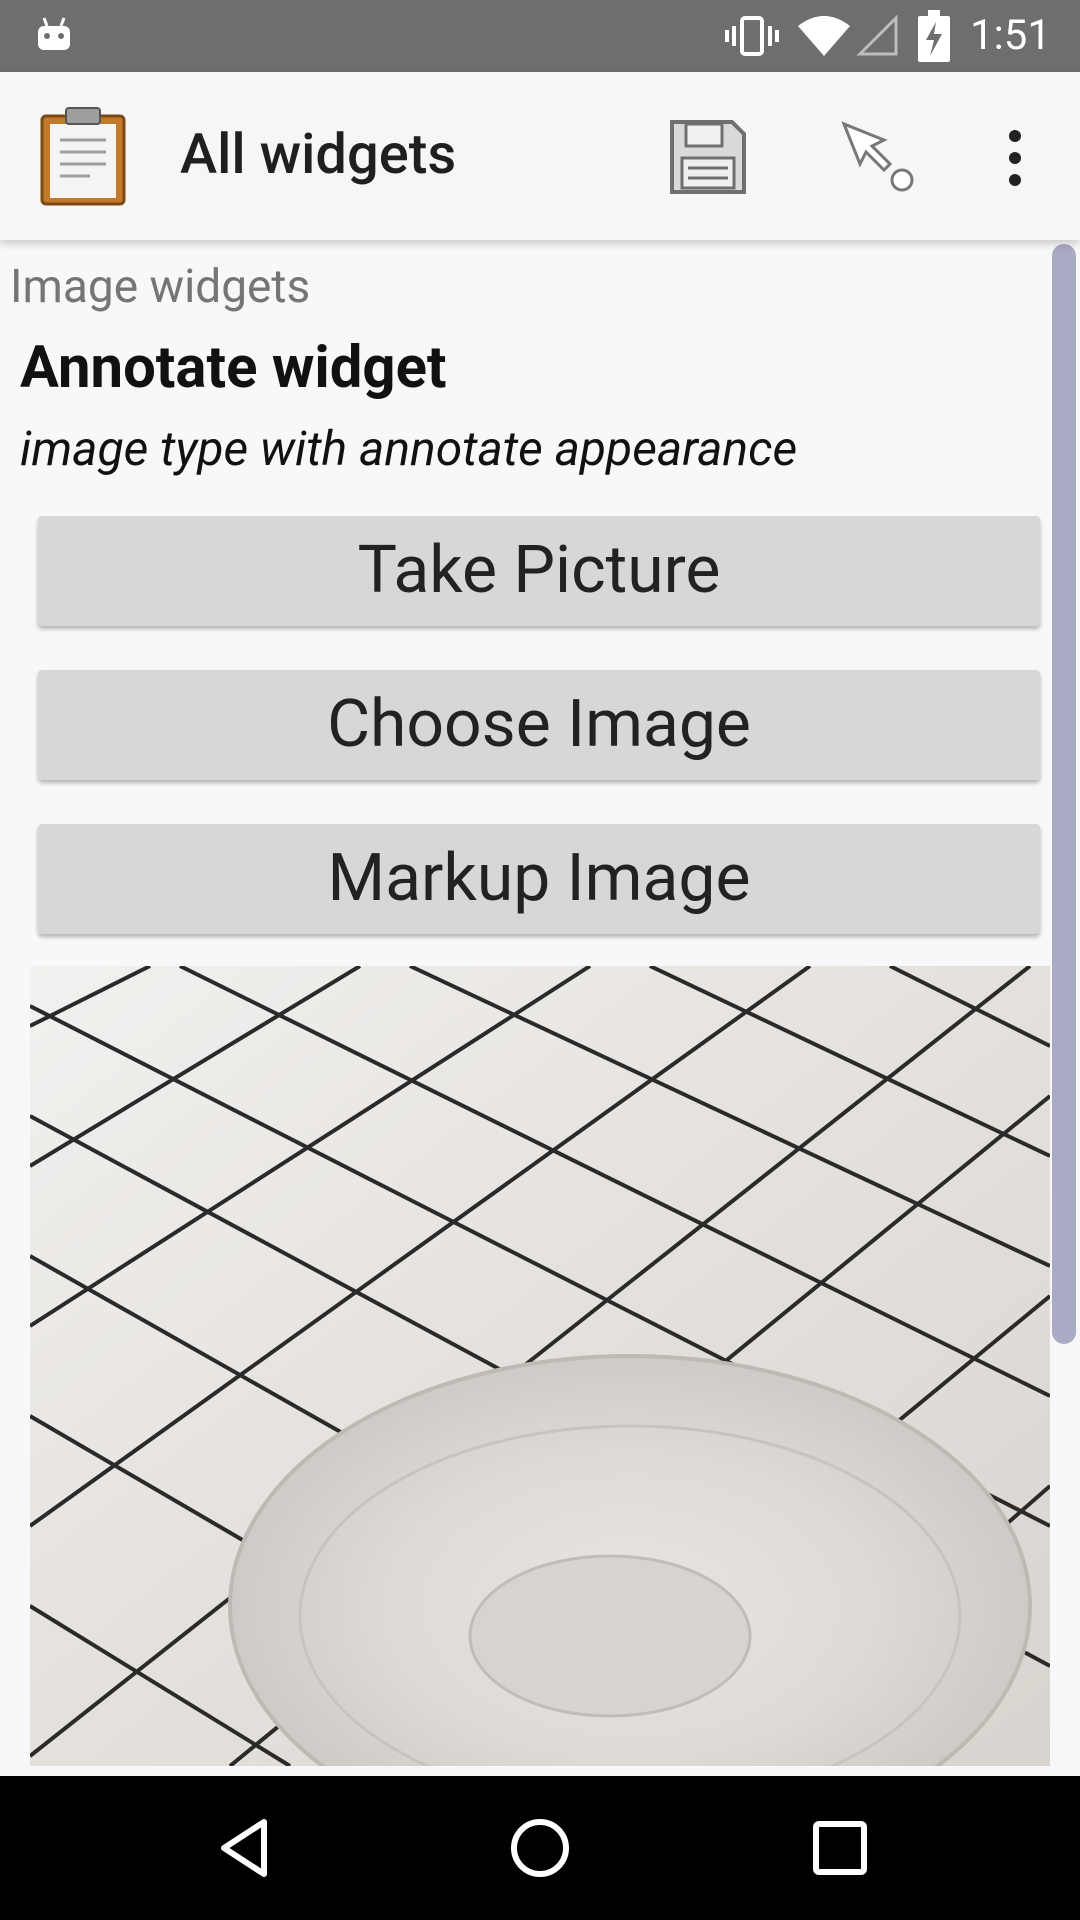 This screenshot has height=1920, width=1080. What do you see at coordinates (752, 36) in the screenshot?
I see `vibrate-icon` at bounding box center [752, 36].